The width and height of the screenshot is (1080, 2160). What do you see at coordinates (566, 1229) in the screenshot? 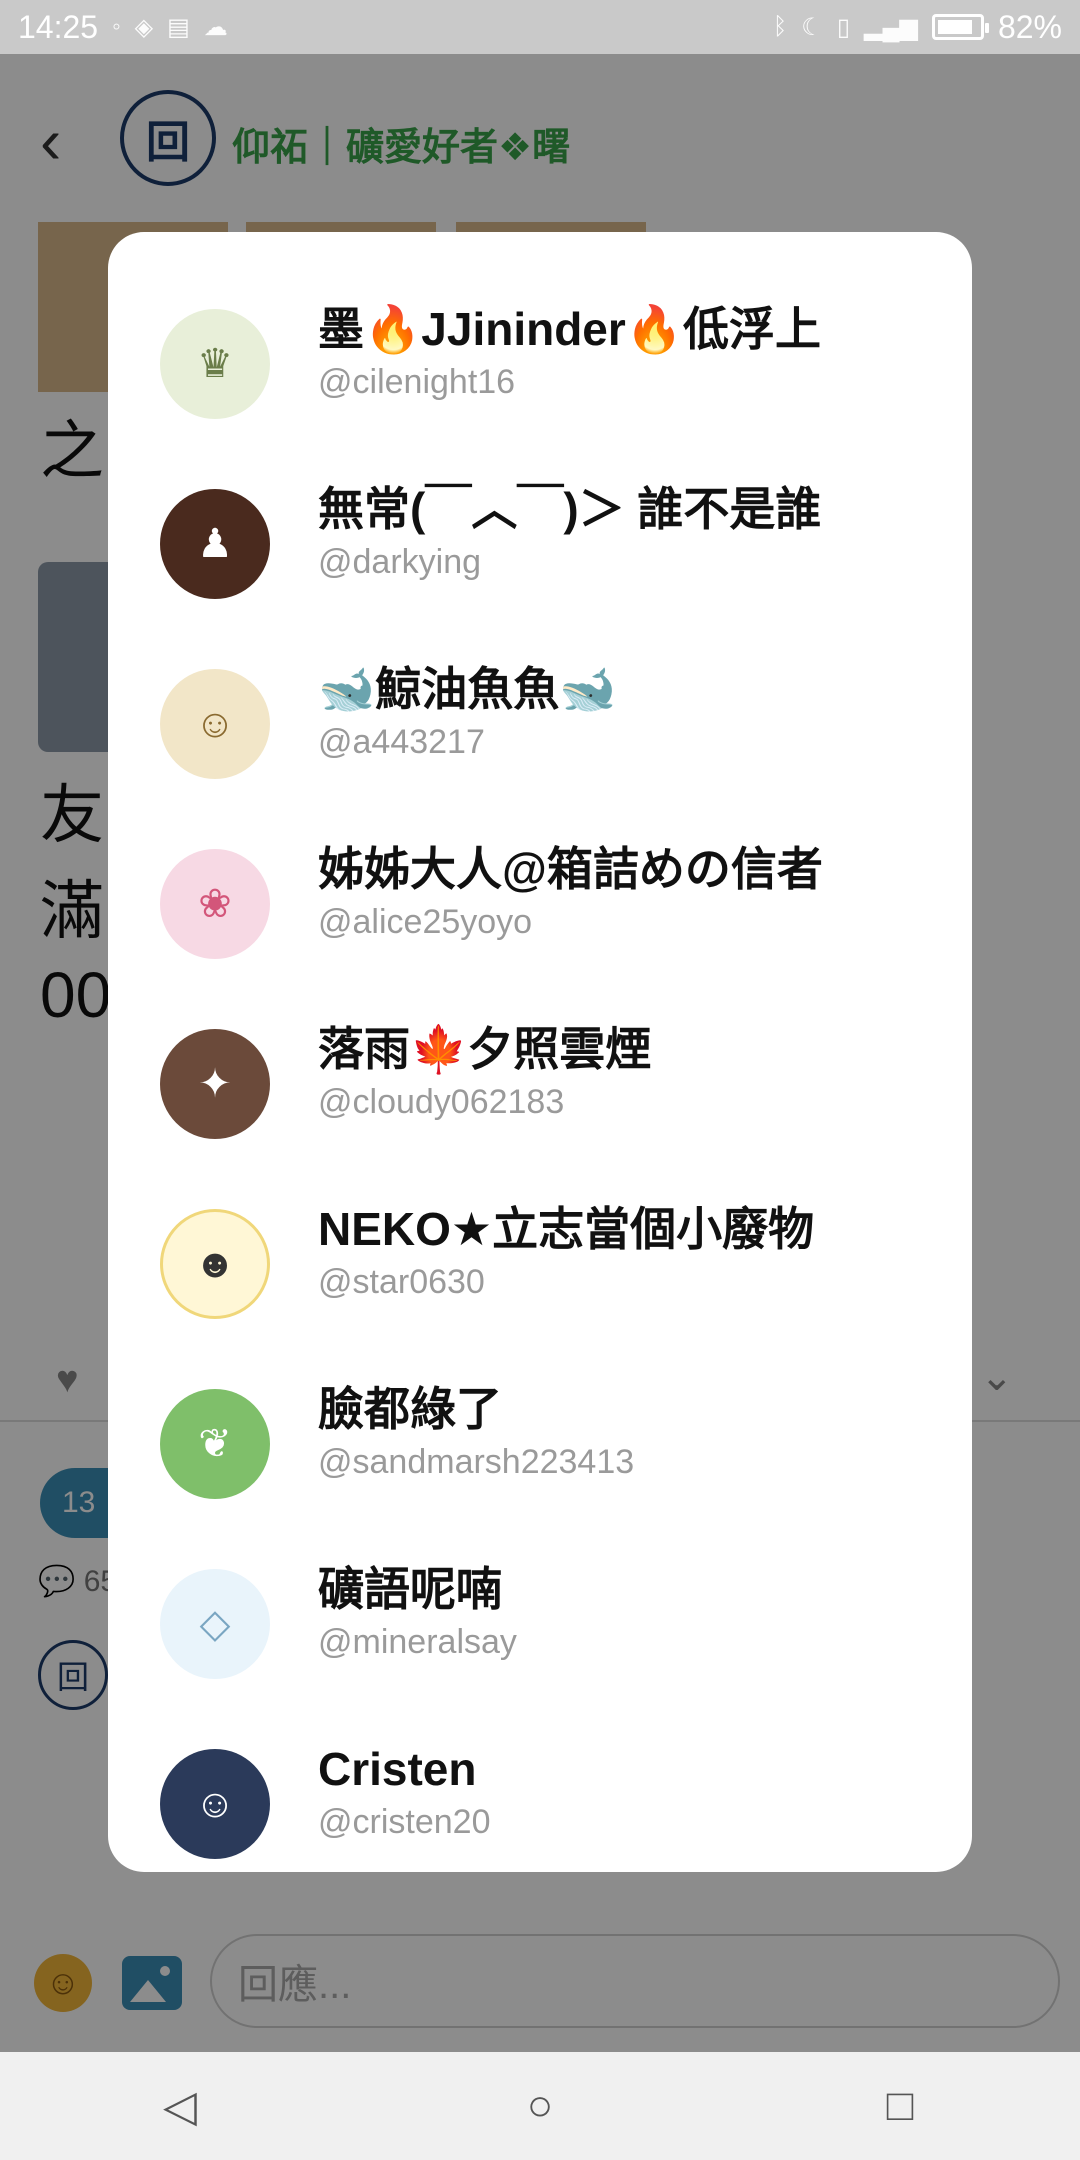
I see `liker-name: NEKO★立志當個小廢物` at bounding box center [566, 1229].